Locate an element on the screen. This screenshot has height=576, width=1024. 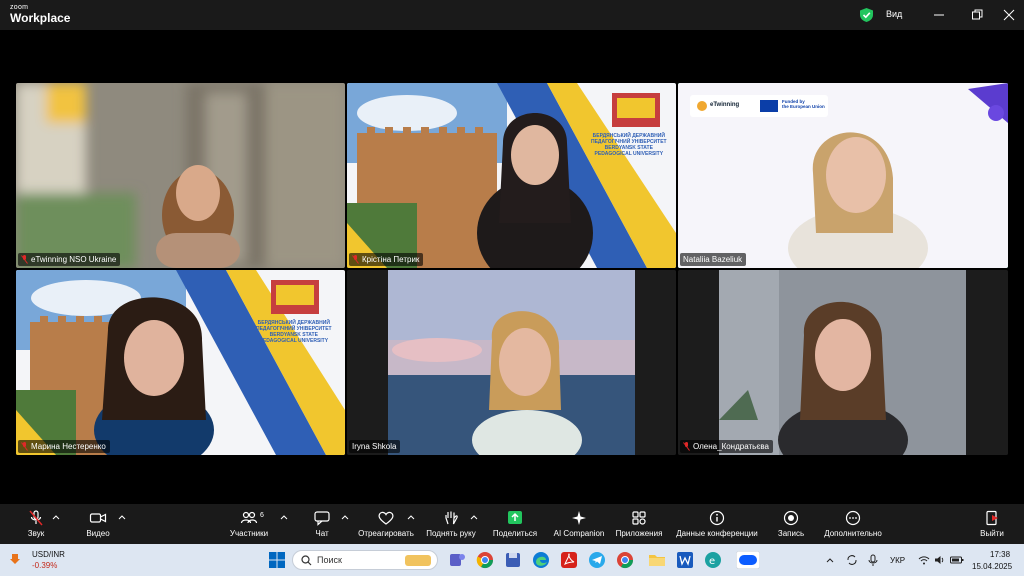
video-label: Видео is located at coordinates (98, 533).